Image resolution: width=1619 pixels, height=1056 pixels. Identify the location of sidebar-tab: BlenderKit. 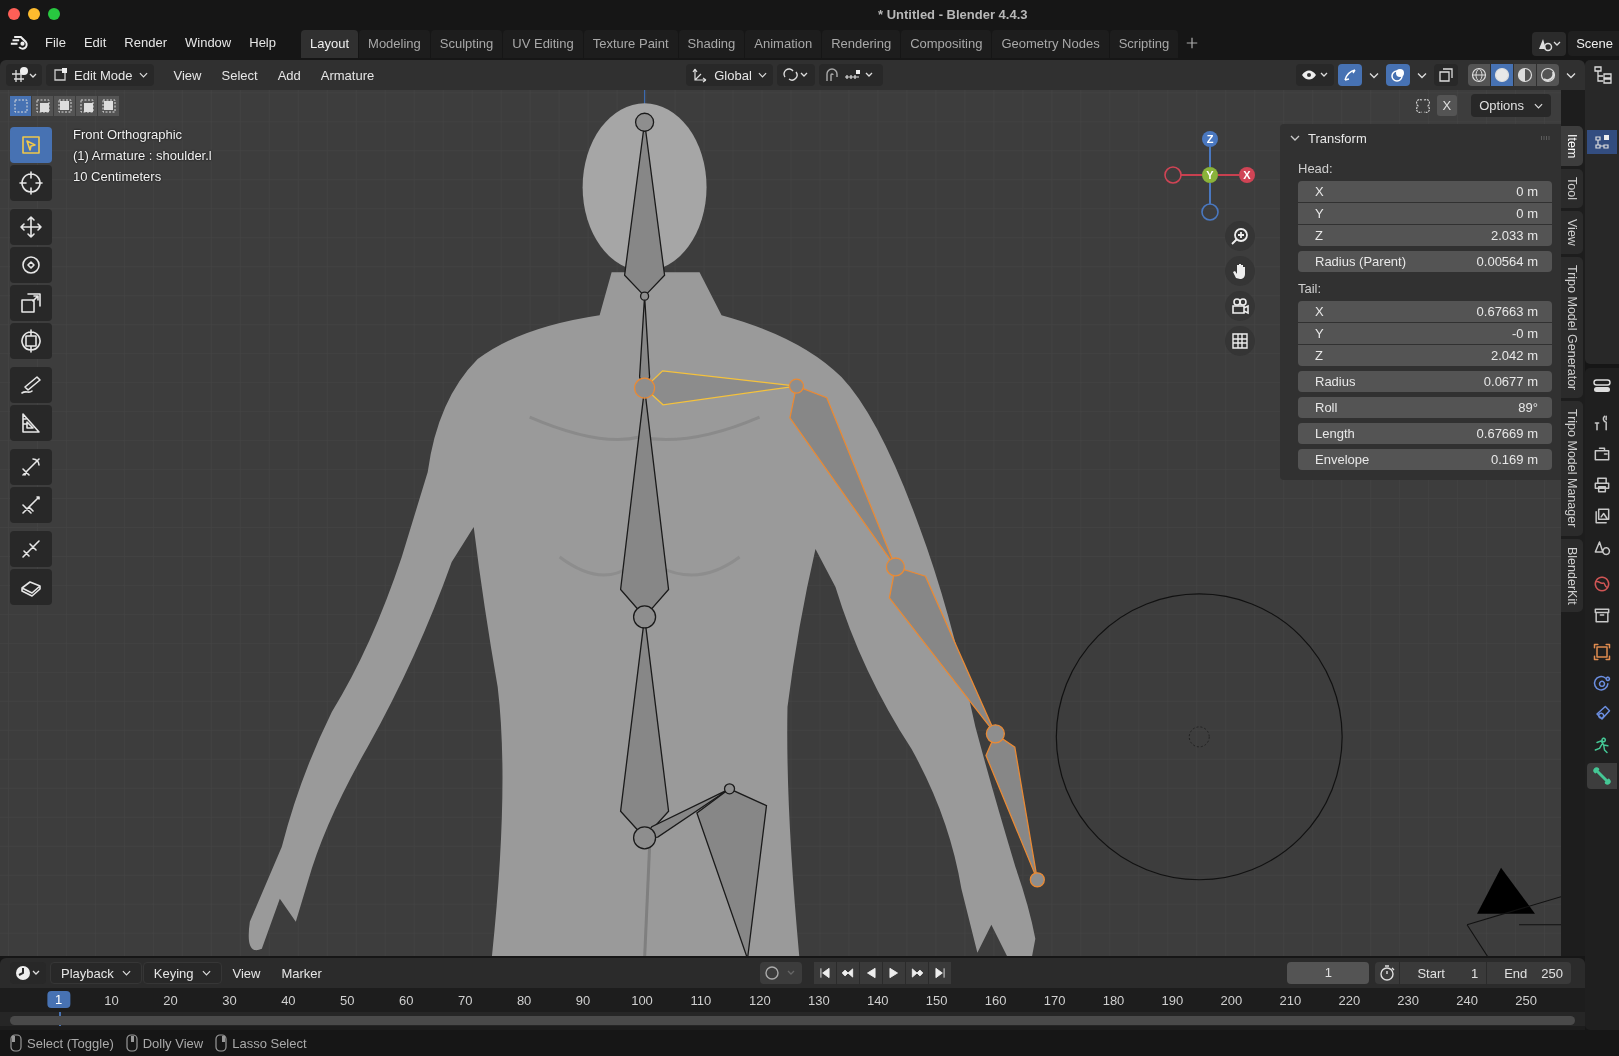
(1572, 575).